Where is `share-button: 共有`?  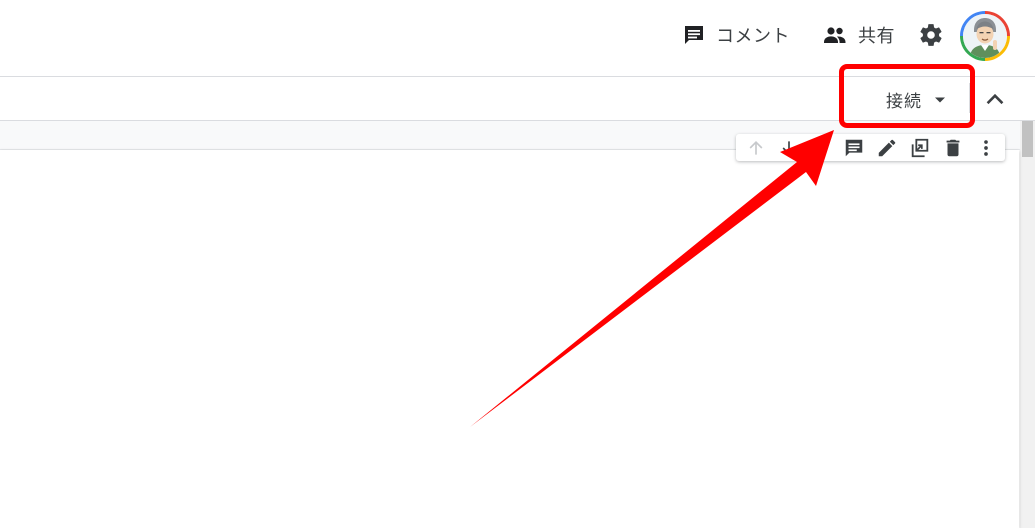
share-button: 共有 is located at coordinates (858, 35).